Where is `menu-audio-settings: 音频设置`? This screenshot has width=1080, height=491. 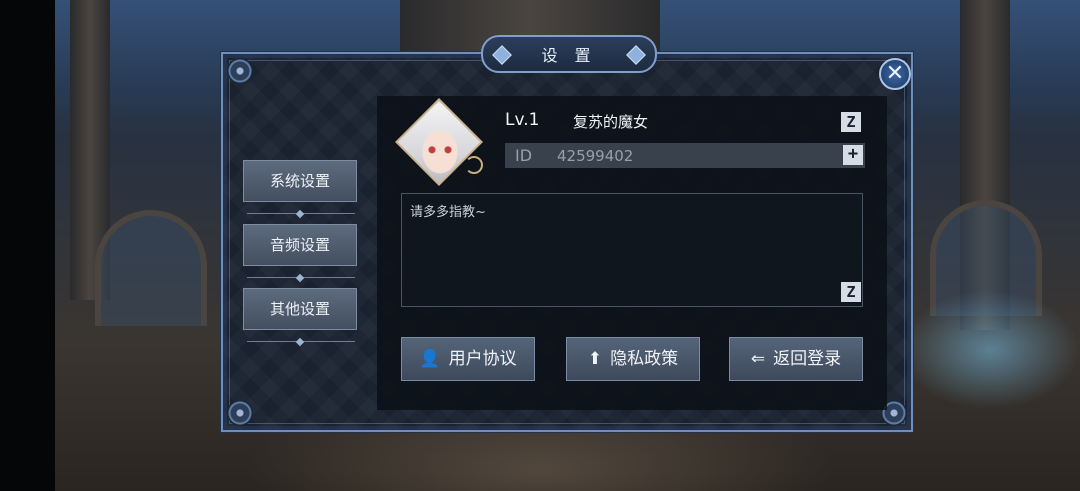 menu-audio-settings: 音频设置 is located at coordinates (300, 245).